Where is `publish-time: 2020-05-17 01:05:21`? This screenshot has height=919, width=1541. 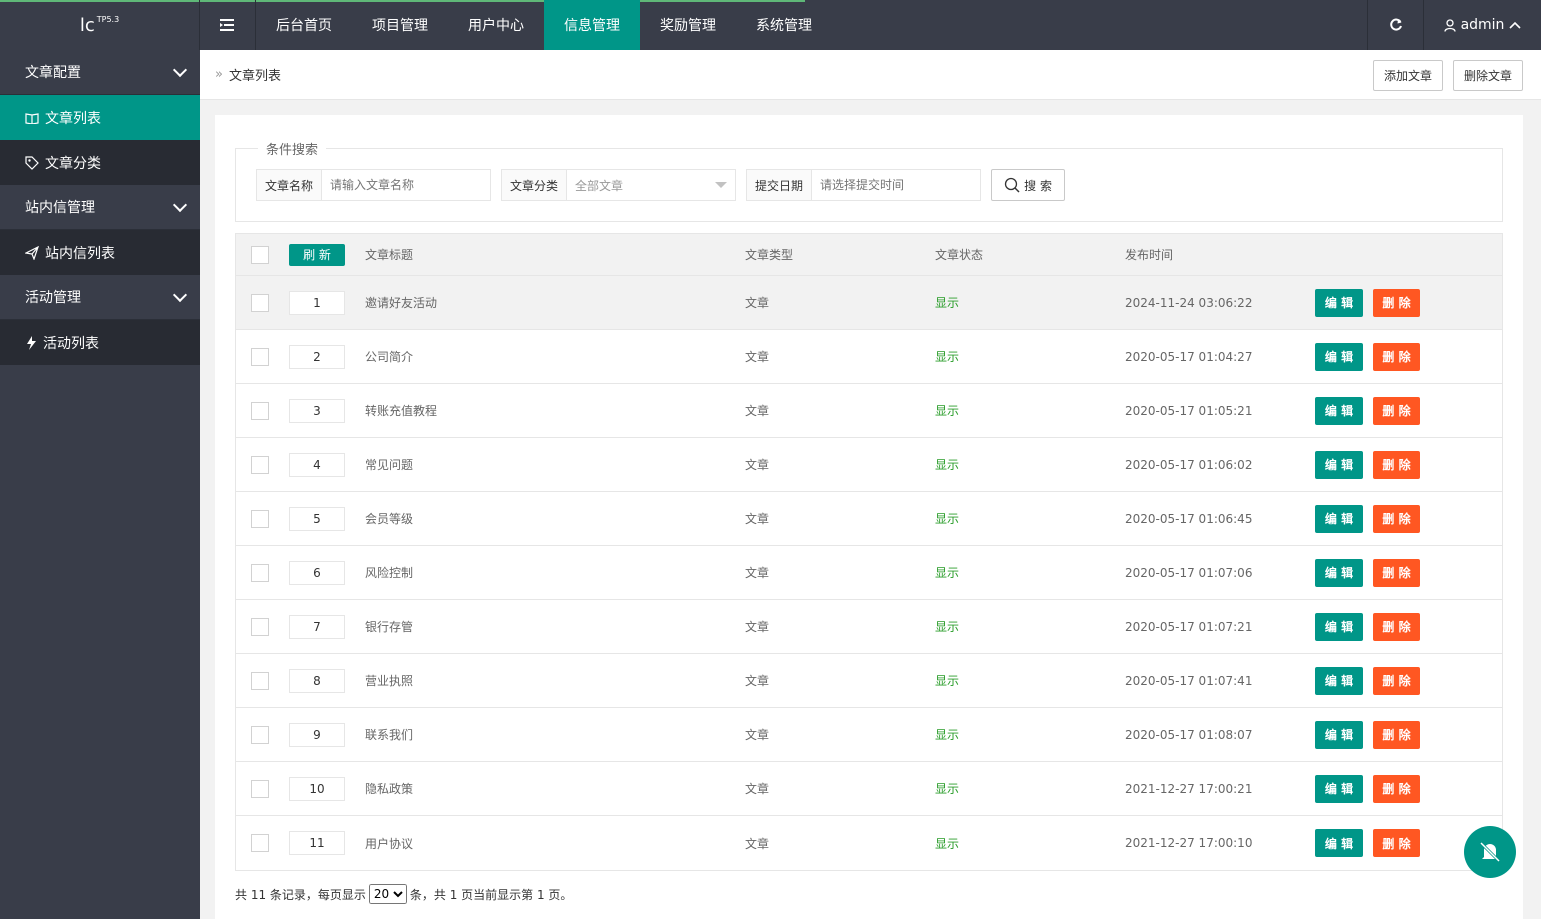
publish-time: 2020-05-17 01:05:21 is located at coordinates (1189, 410).